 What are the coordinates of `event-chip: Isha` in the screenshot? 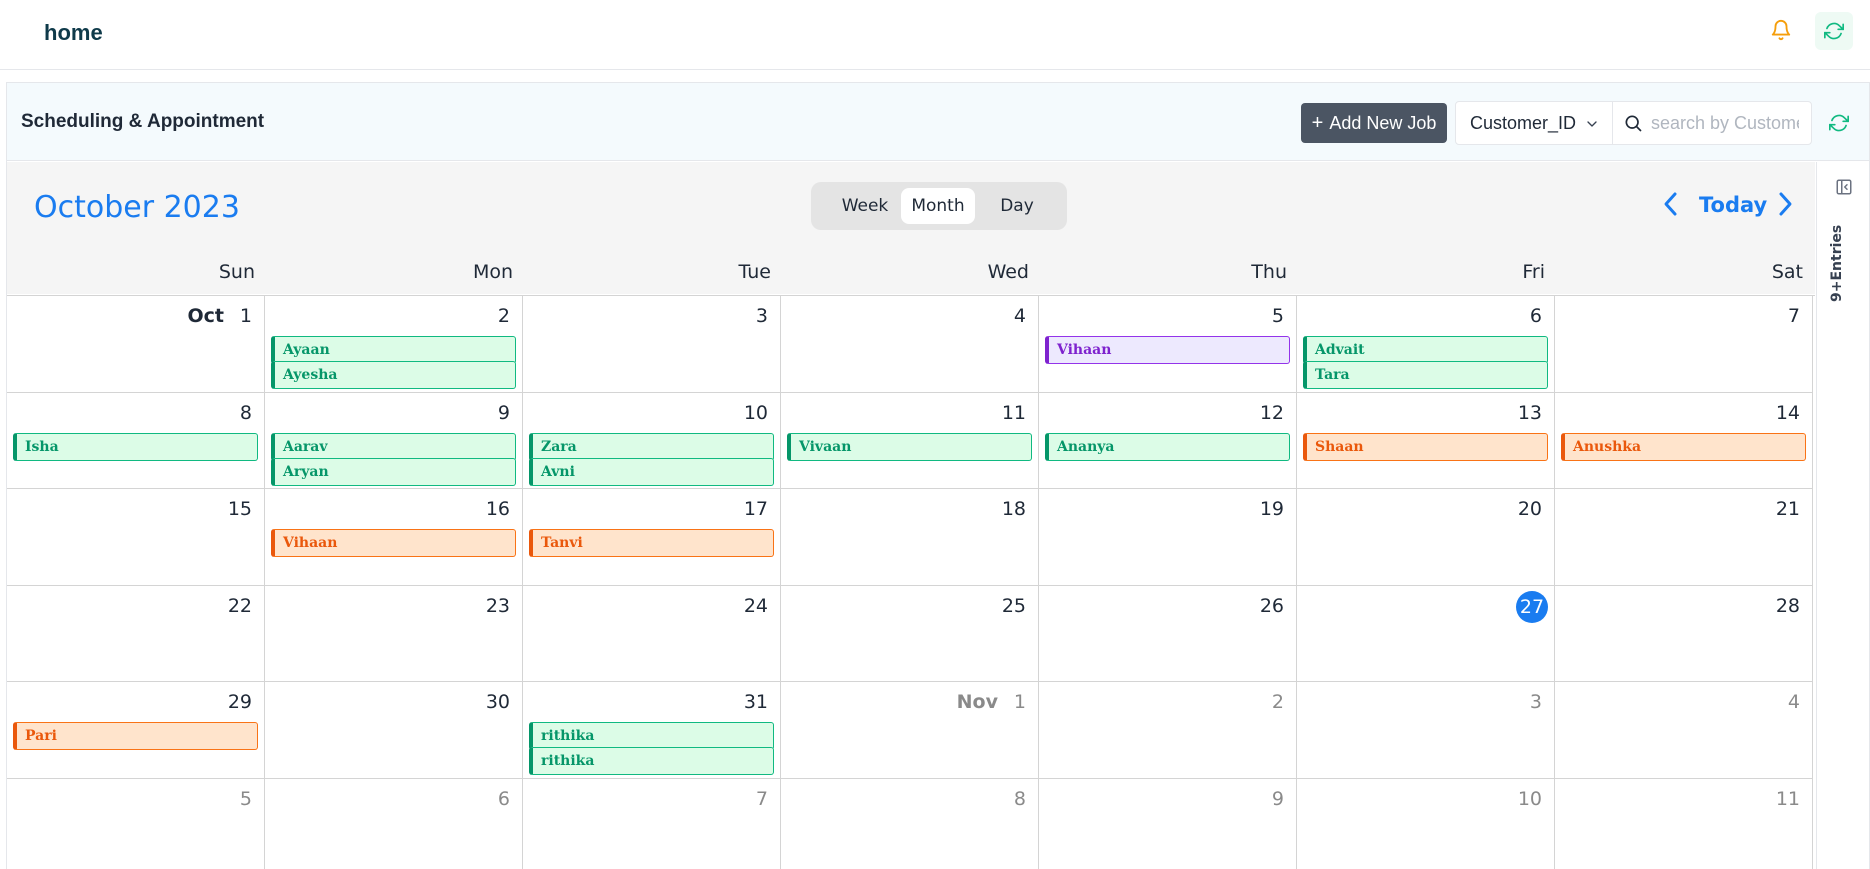 It's located at (135, 446).